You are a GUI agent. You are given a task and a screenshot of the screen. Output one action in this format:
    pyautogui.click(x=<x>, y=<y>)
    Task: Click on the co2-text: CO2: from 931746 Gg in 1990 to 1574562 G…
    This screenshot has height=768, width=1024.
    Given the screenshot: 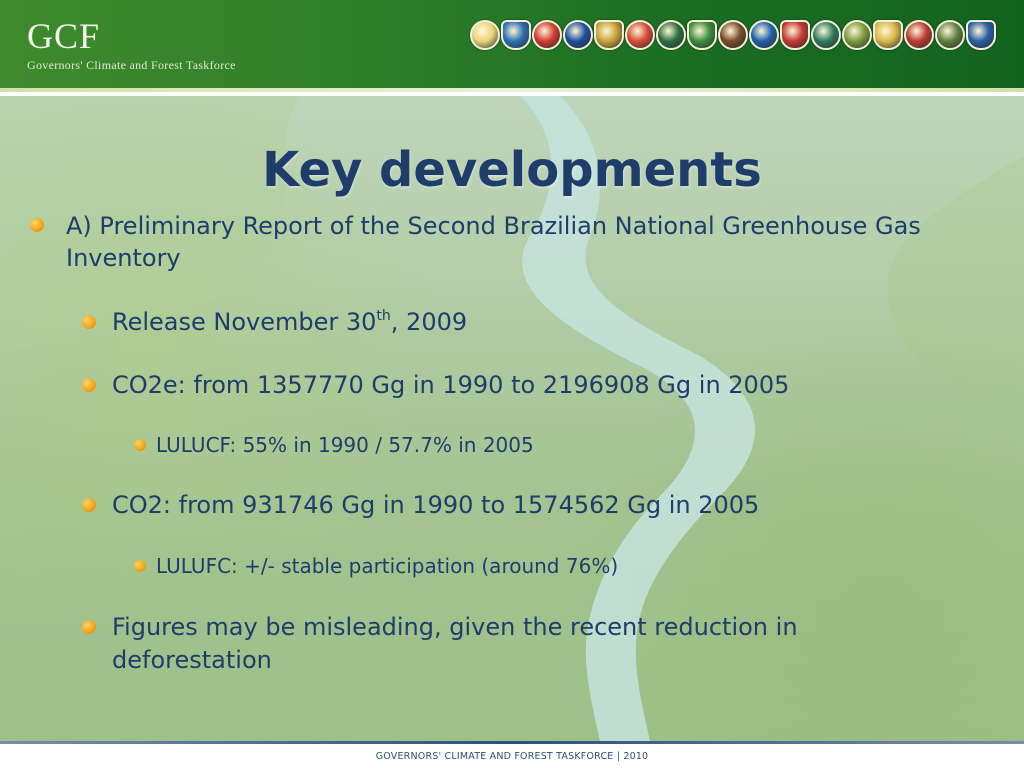 What is the action you would take?
    pyautogui.click(x=436, y=505)
    